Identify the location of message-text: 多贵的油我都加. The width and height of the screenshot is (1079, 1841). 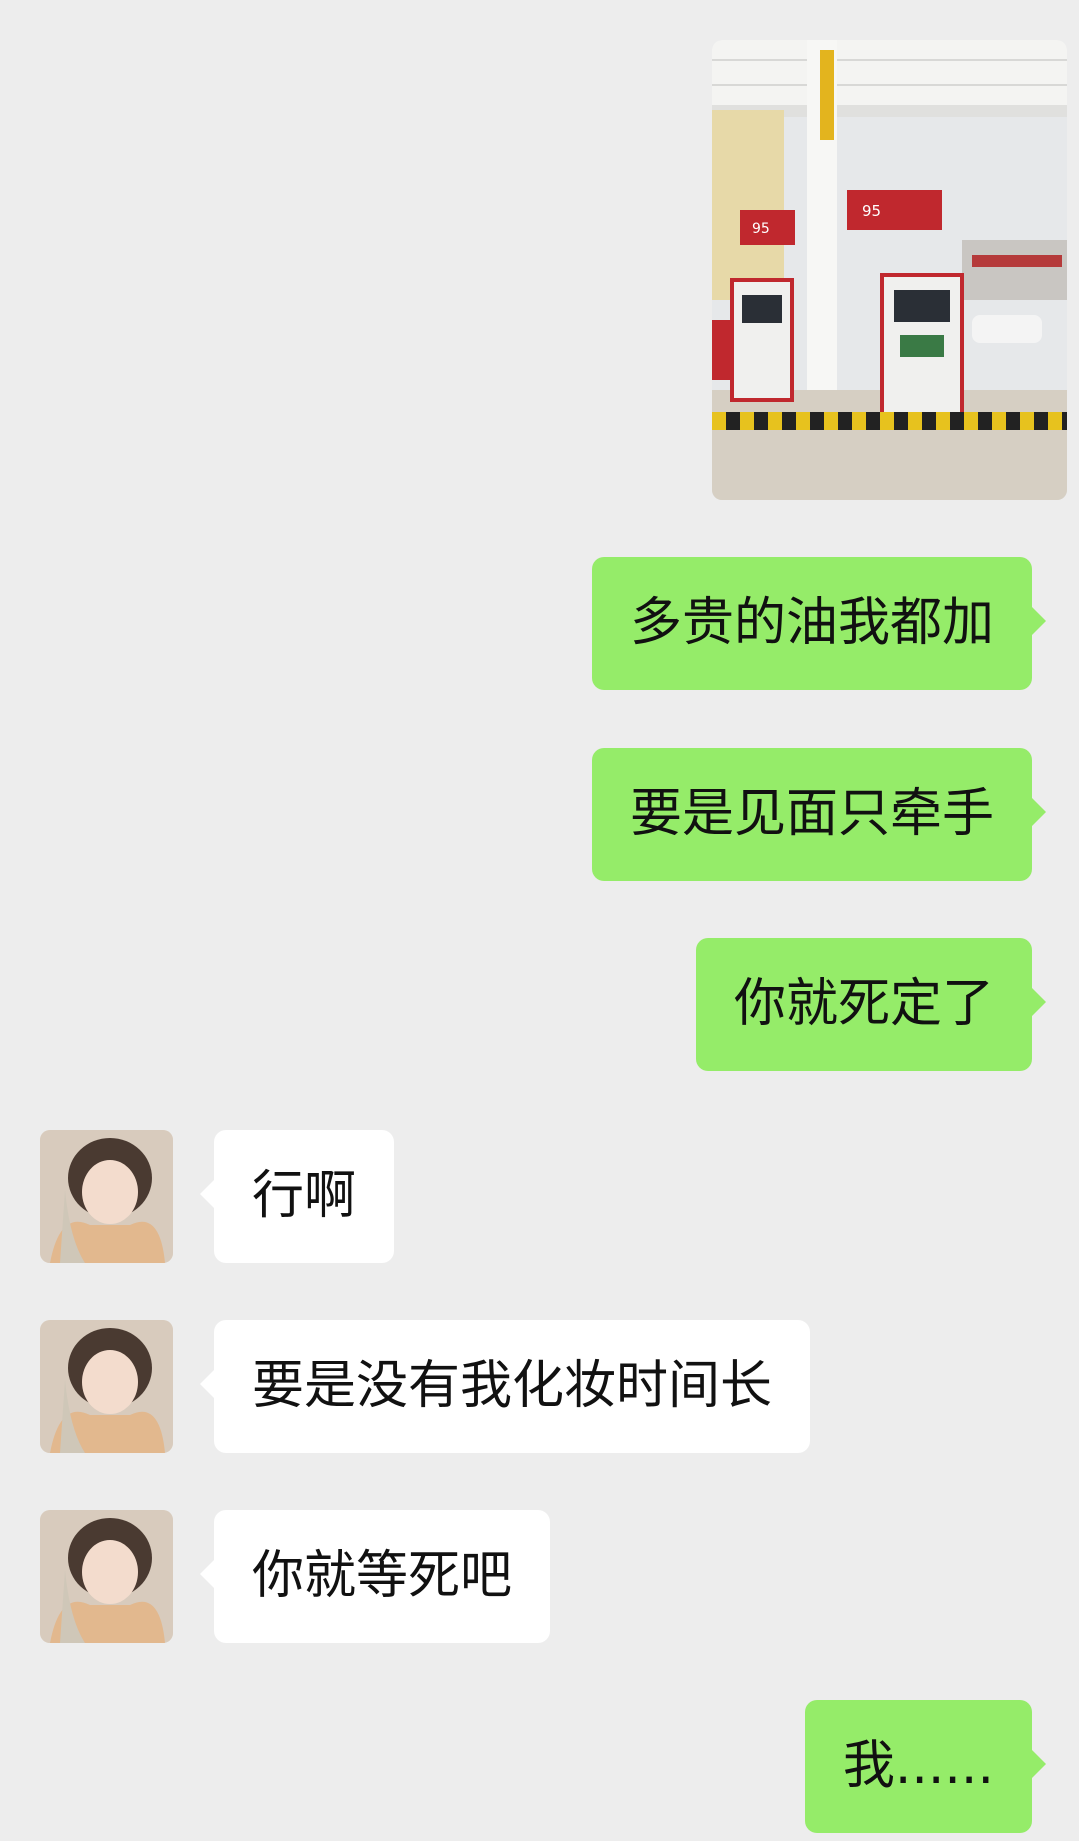
(811, 623).